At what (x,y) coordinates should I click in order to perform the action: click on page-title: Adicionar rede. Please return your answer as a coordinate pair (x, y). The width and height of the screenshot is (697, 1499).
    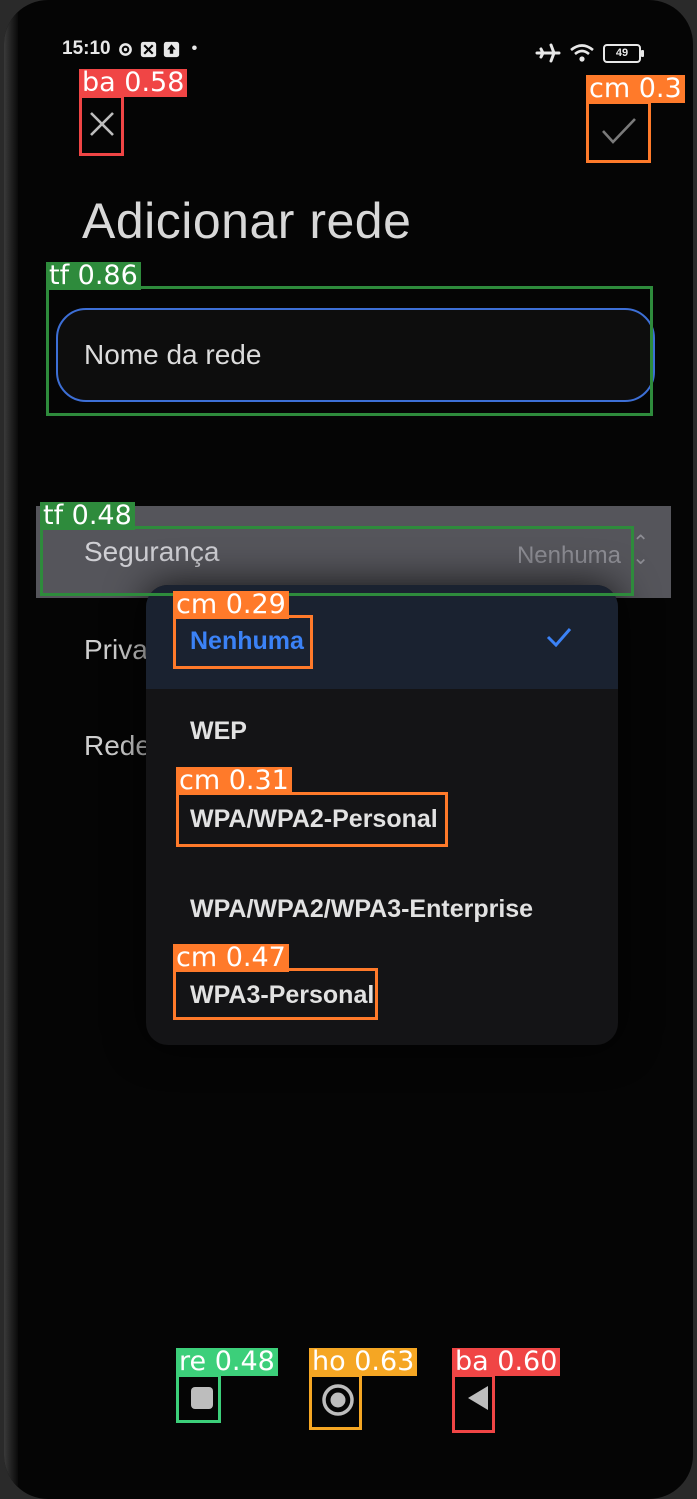
    Looking at the image, I should click on (247, 221).